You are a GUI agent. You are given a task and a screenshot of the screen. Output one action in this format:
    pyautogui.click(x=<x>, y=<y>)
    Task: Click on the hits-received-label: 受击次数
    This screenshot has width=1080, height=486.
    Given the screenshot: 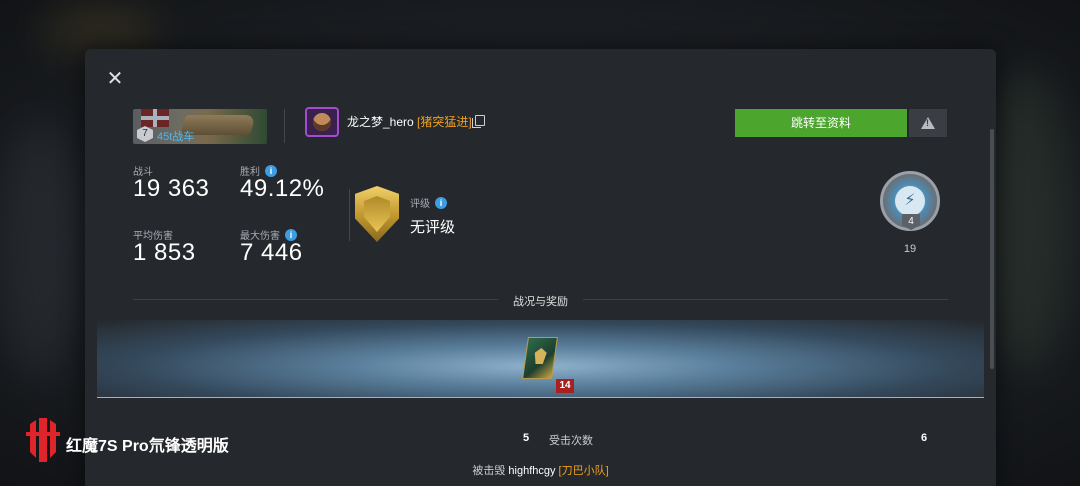 What is the action you would take?
    pyautogui.click(x=571, y=441)
    